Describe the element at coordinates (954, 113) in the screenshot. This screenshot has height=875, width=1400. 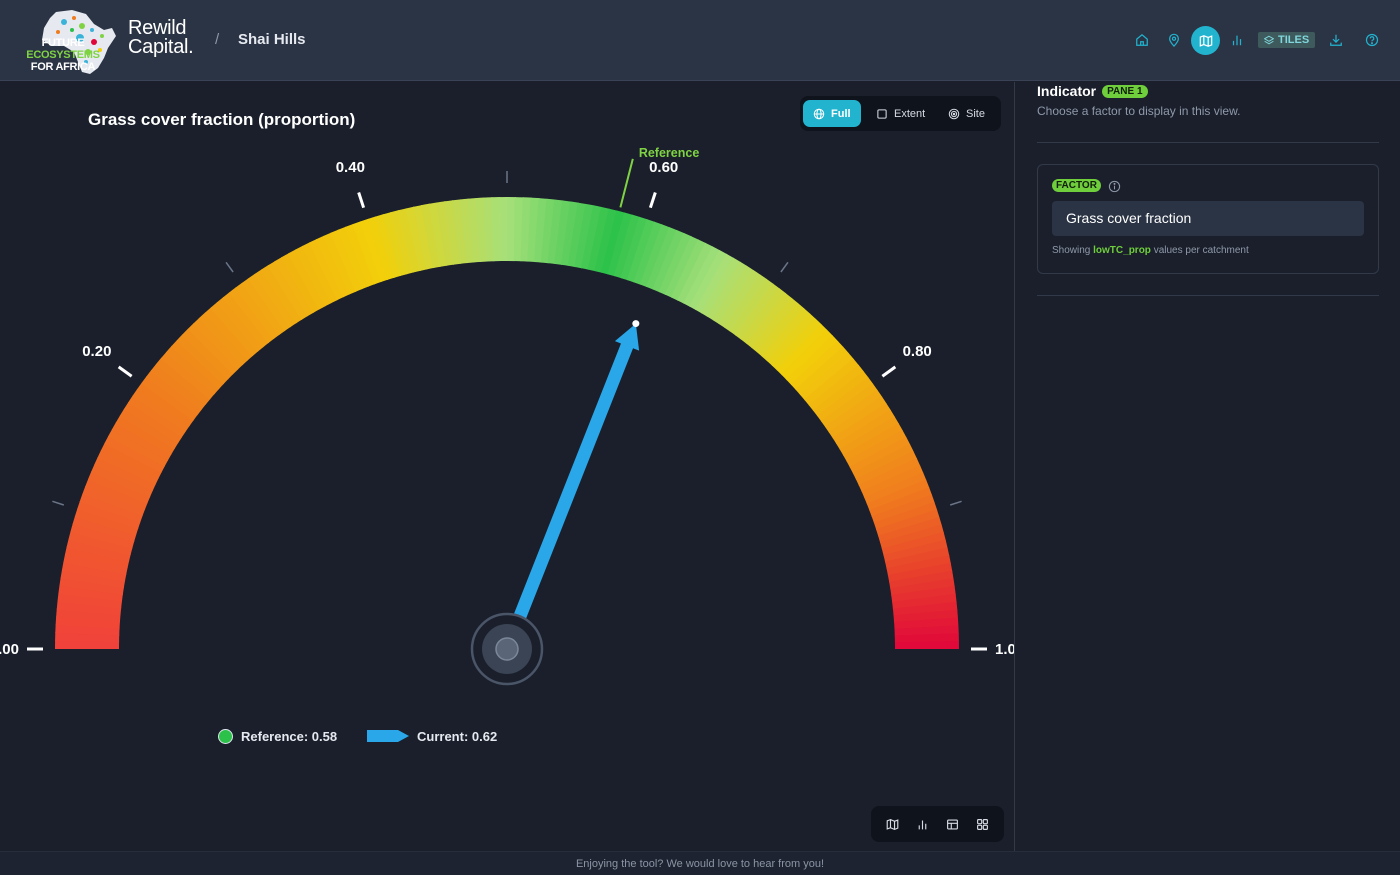
I see `target-icon` at that location.